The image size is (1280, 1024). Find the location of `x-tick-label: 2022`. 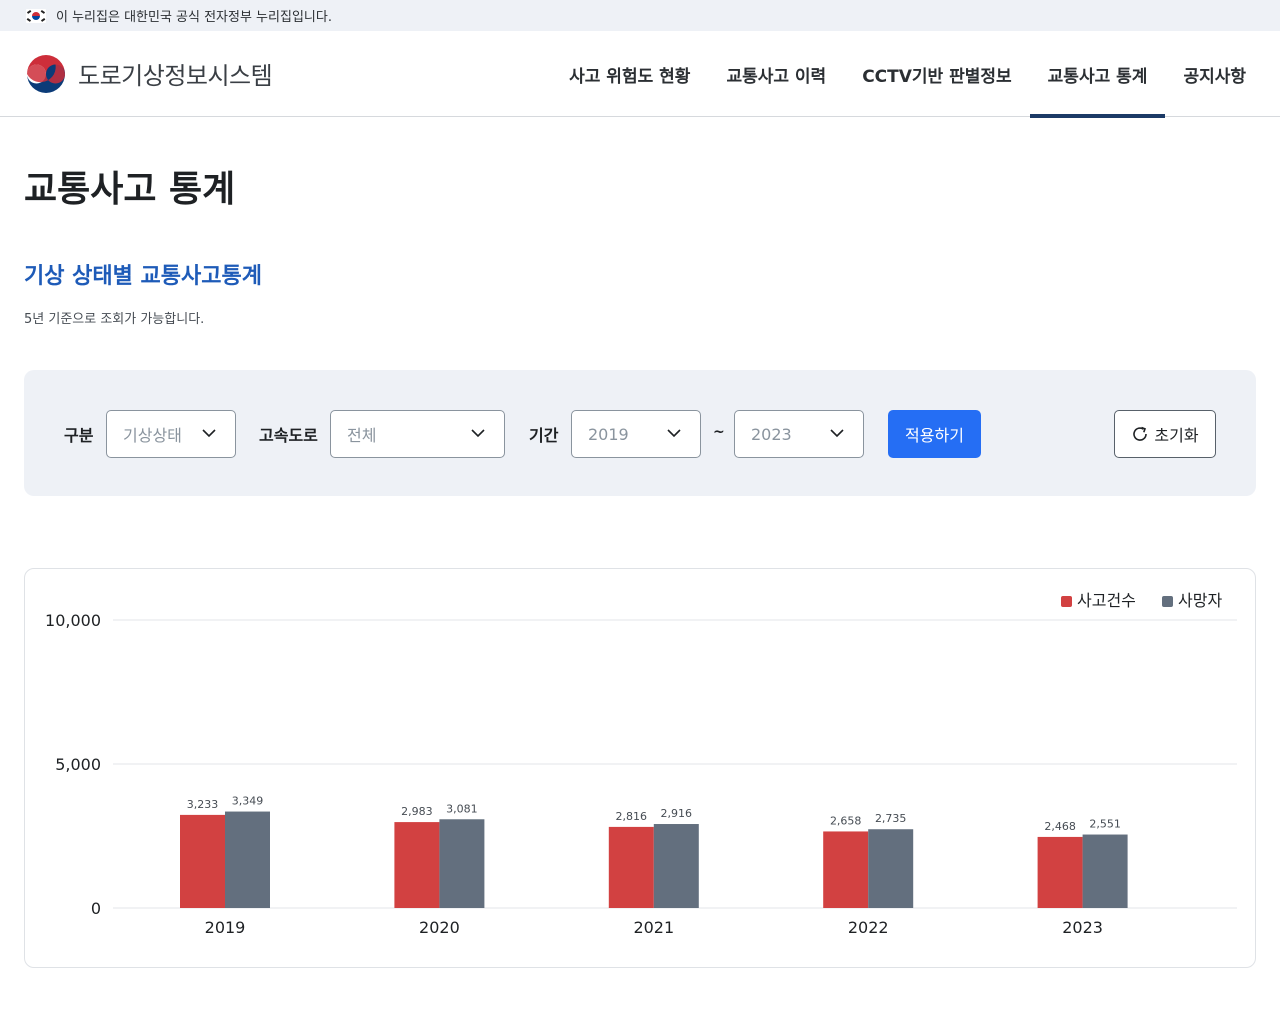

x-tick-label: 2022 is located at coordinates (868, 927).